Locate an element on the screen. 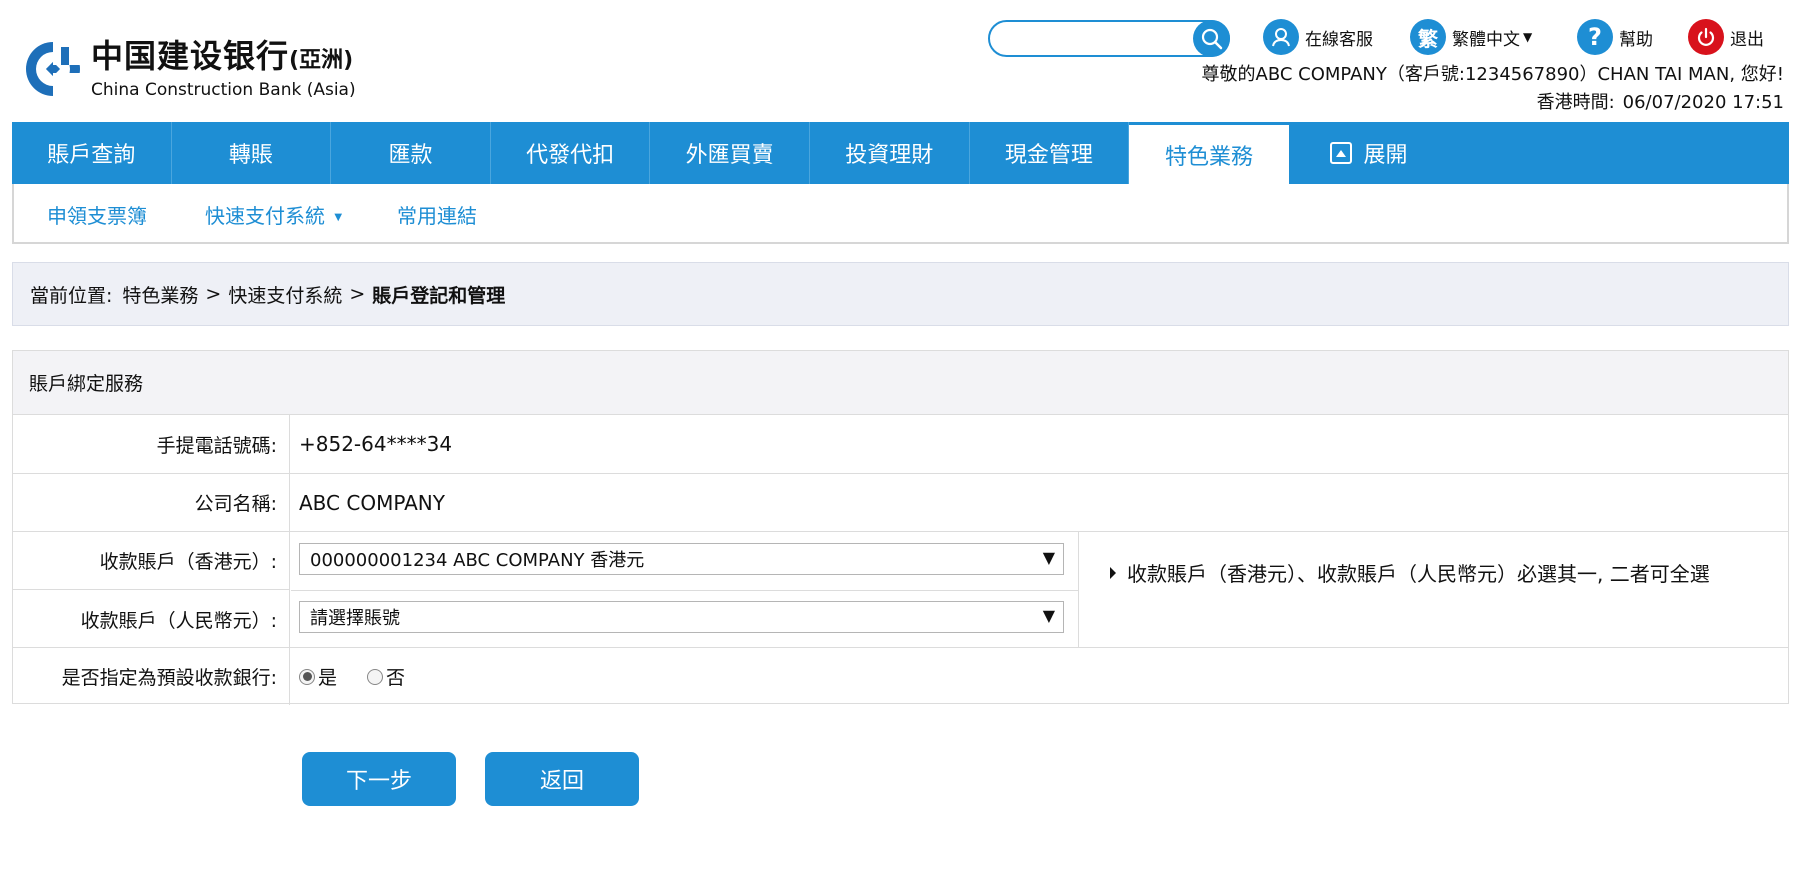 The image size is (1800, 880). breadcrumb-item: 快速支付系統 is located at coordinates (285, 294).